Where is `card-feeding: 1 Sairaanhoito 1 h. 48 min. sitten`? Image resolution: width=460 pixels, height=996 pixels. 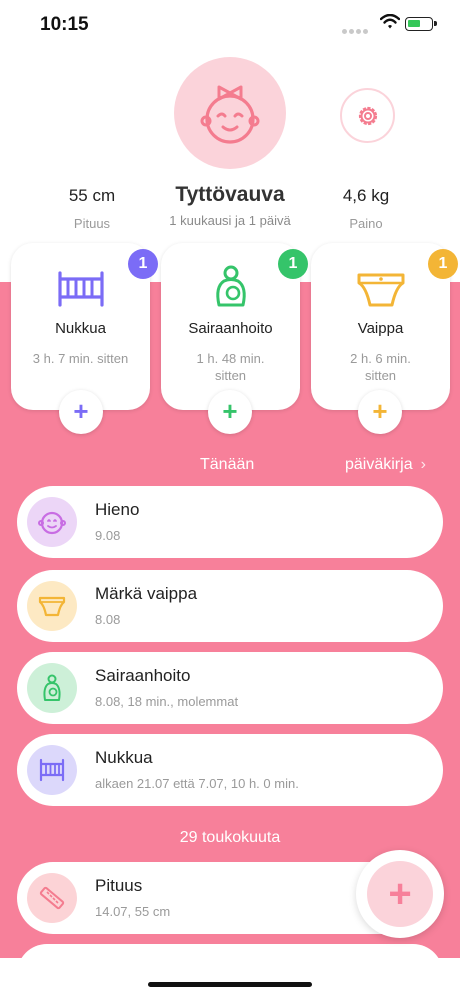 card-feeding: 1 Sairaanhoito 1 h. 48 min. sitten is located at coordinates (234, 326).